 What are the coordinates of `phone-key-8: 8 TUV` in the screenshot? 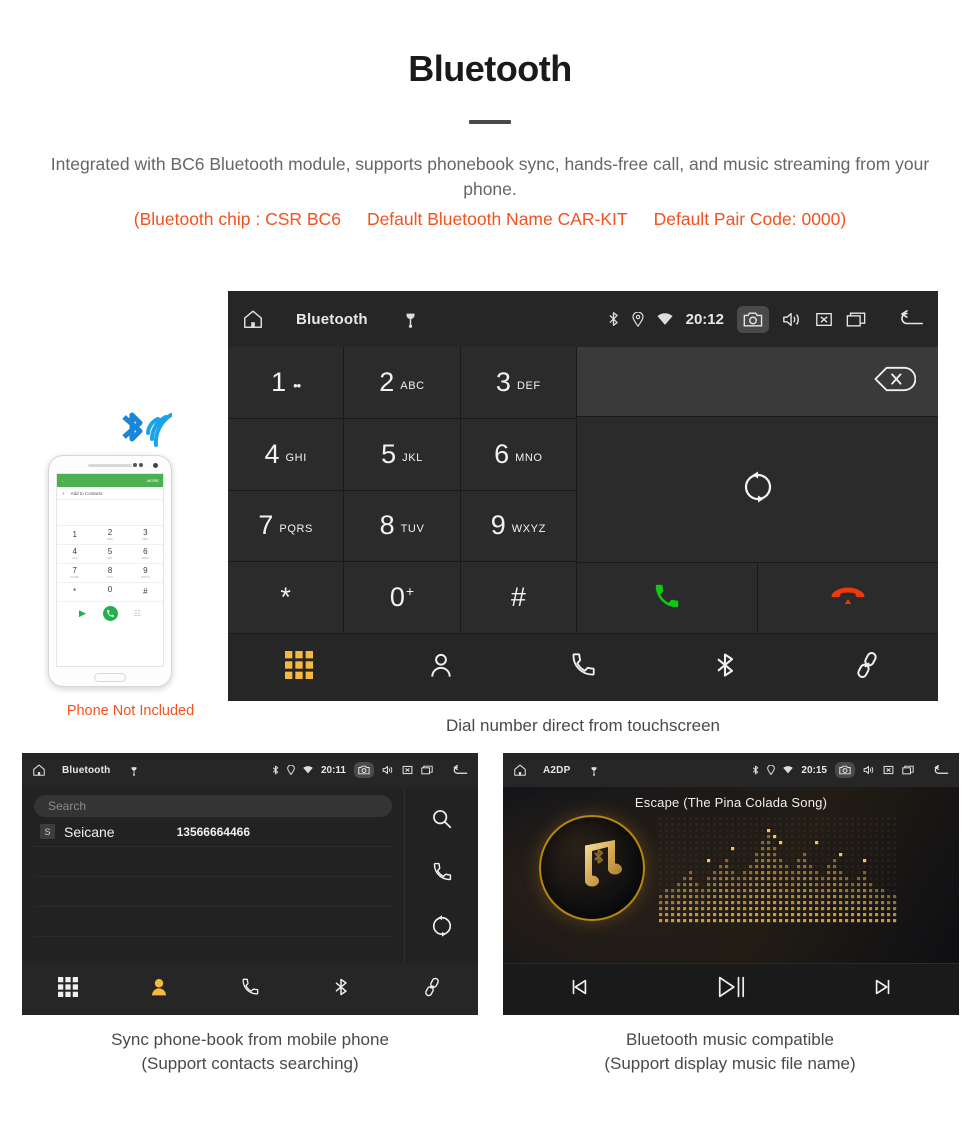 It's located at (110, 573).